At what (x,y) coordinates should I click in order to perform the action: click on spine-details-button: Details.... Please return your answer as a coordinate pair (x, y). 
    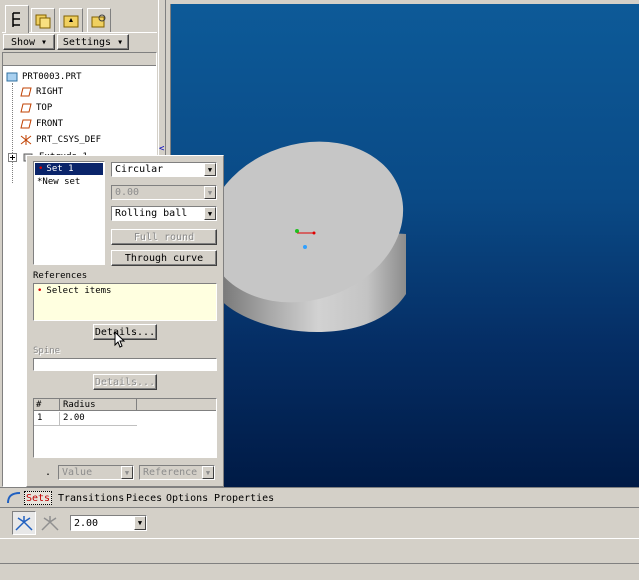
    Looking at the image, I should click on (125, 382).